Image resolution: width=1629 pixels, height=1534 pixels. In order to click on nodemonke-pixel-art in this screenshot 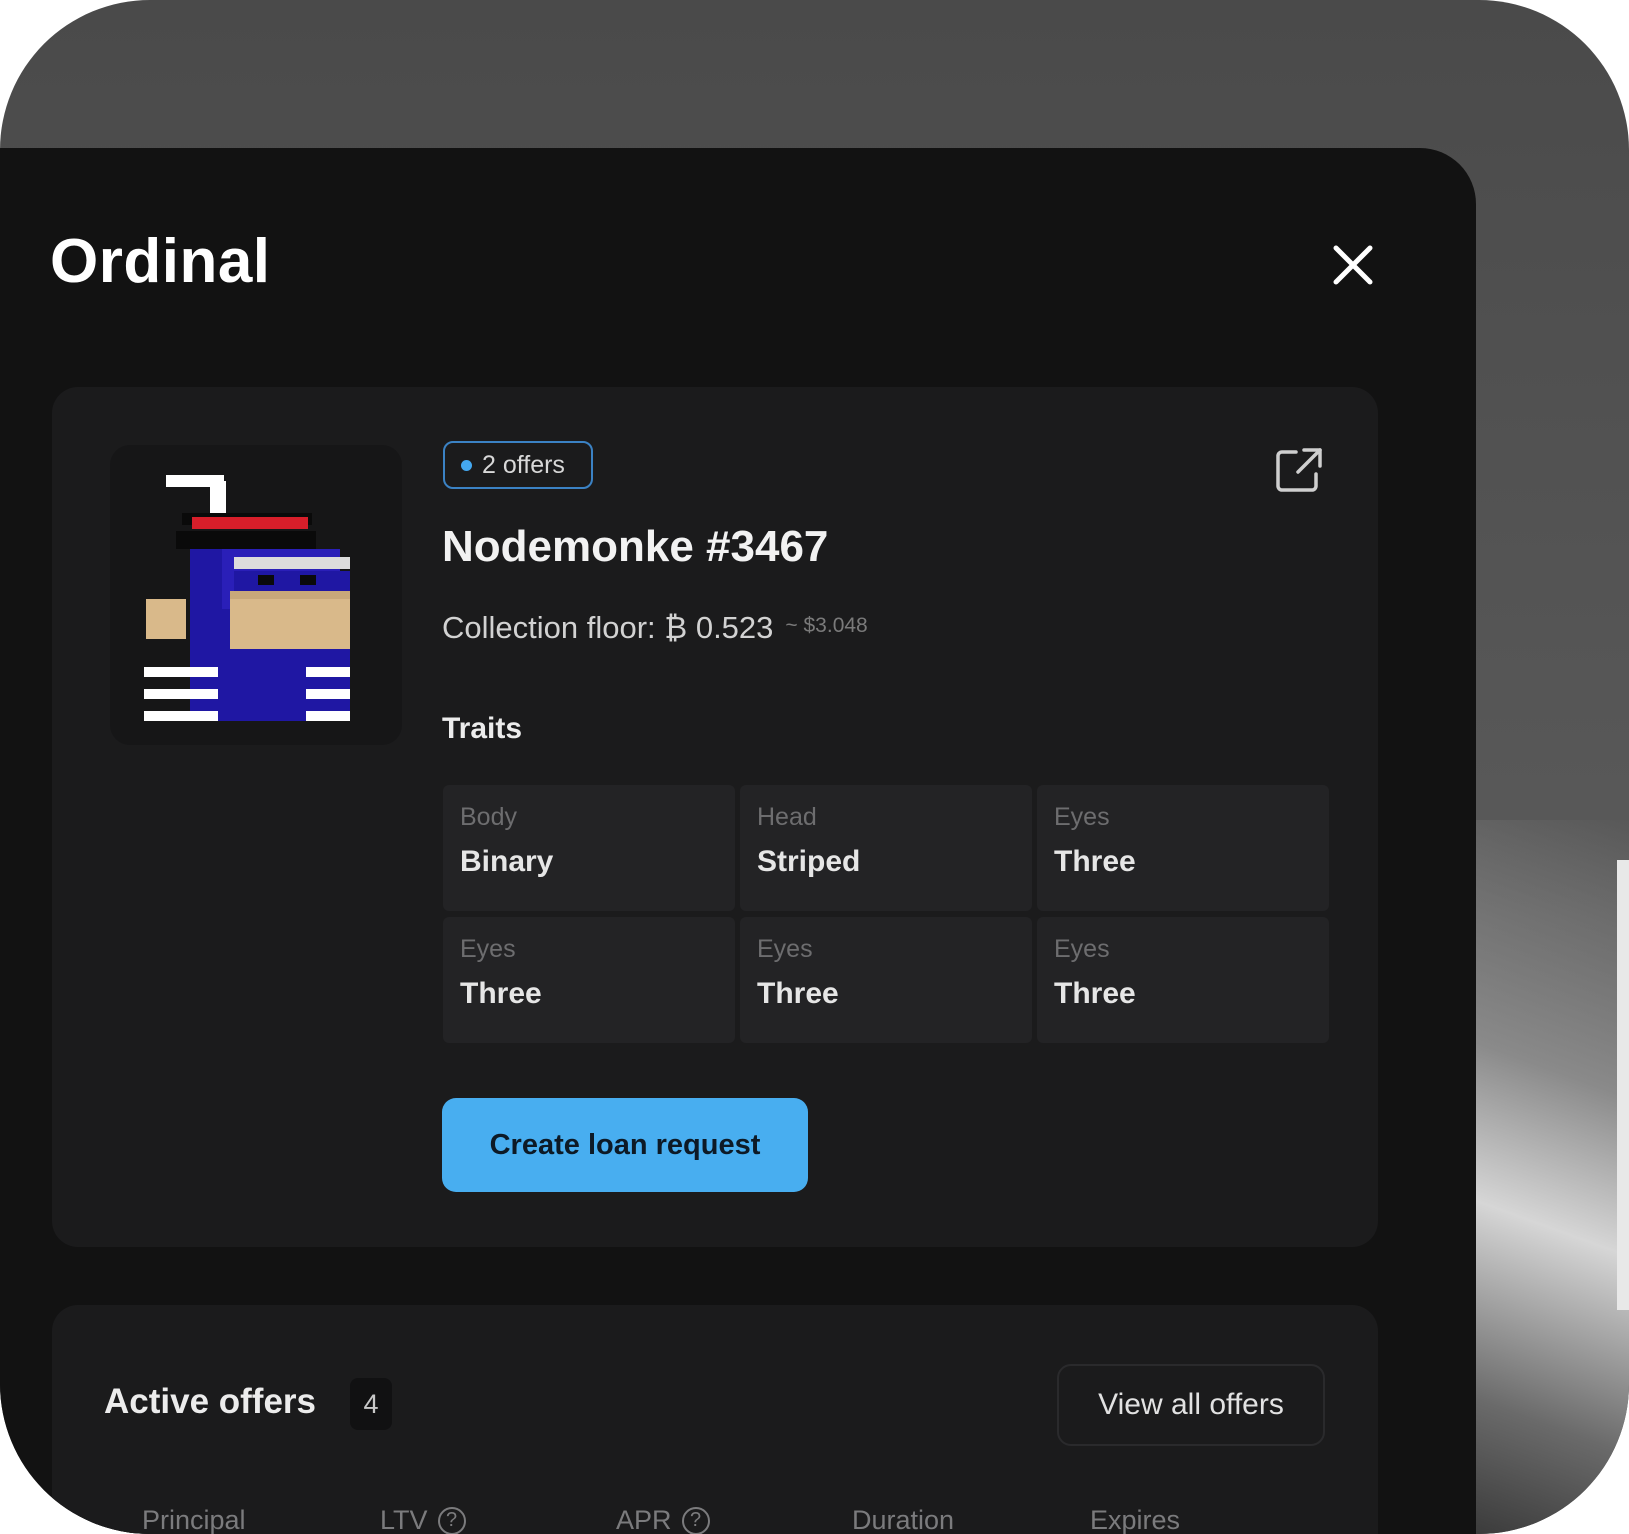, I will do `click(247, 598)`.